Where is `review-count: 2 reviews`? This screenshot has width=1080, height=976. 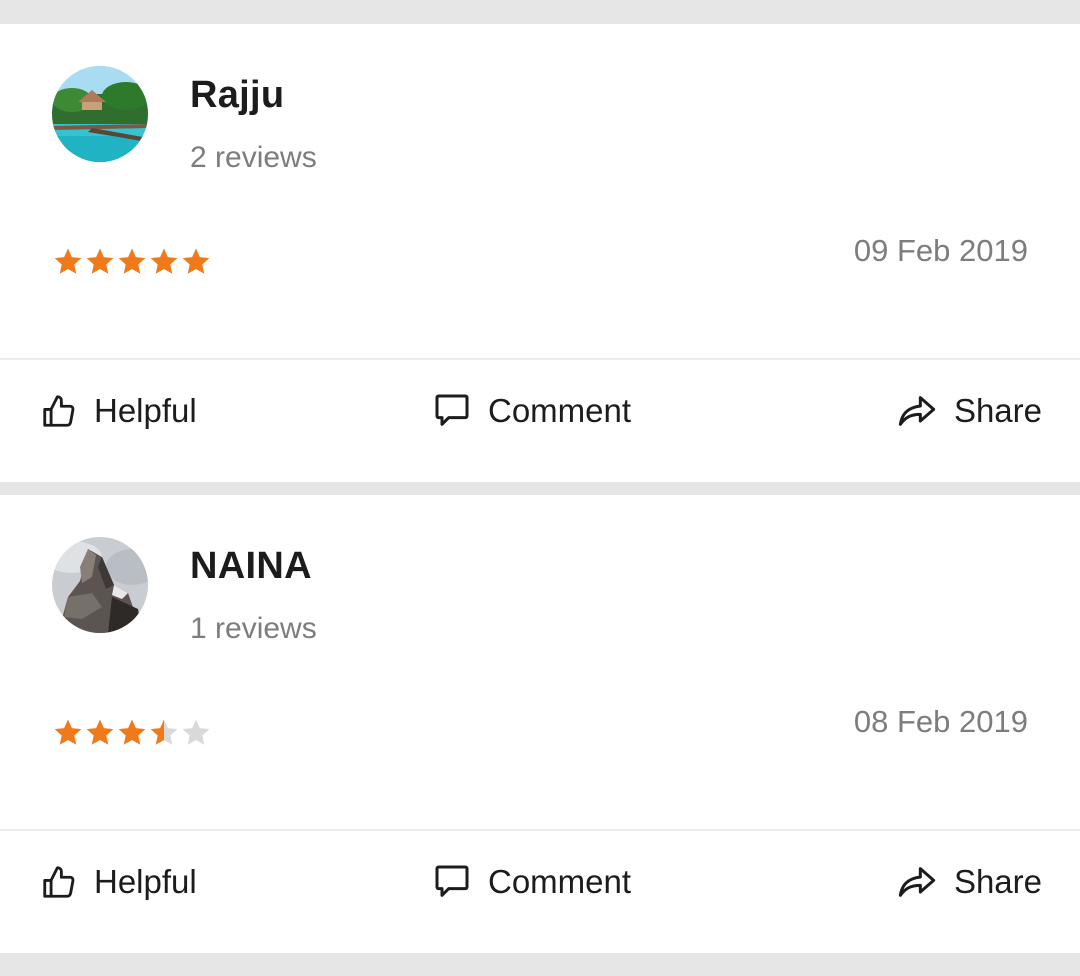
review-count: 2 reviews is located at coordinates (253, 157).